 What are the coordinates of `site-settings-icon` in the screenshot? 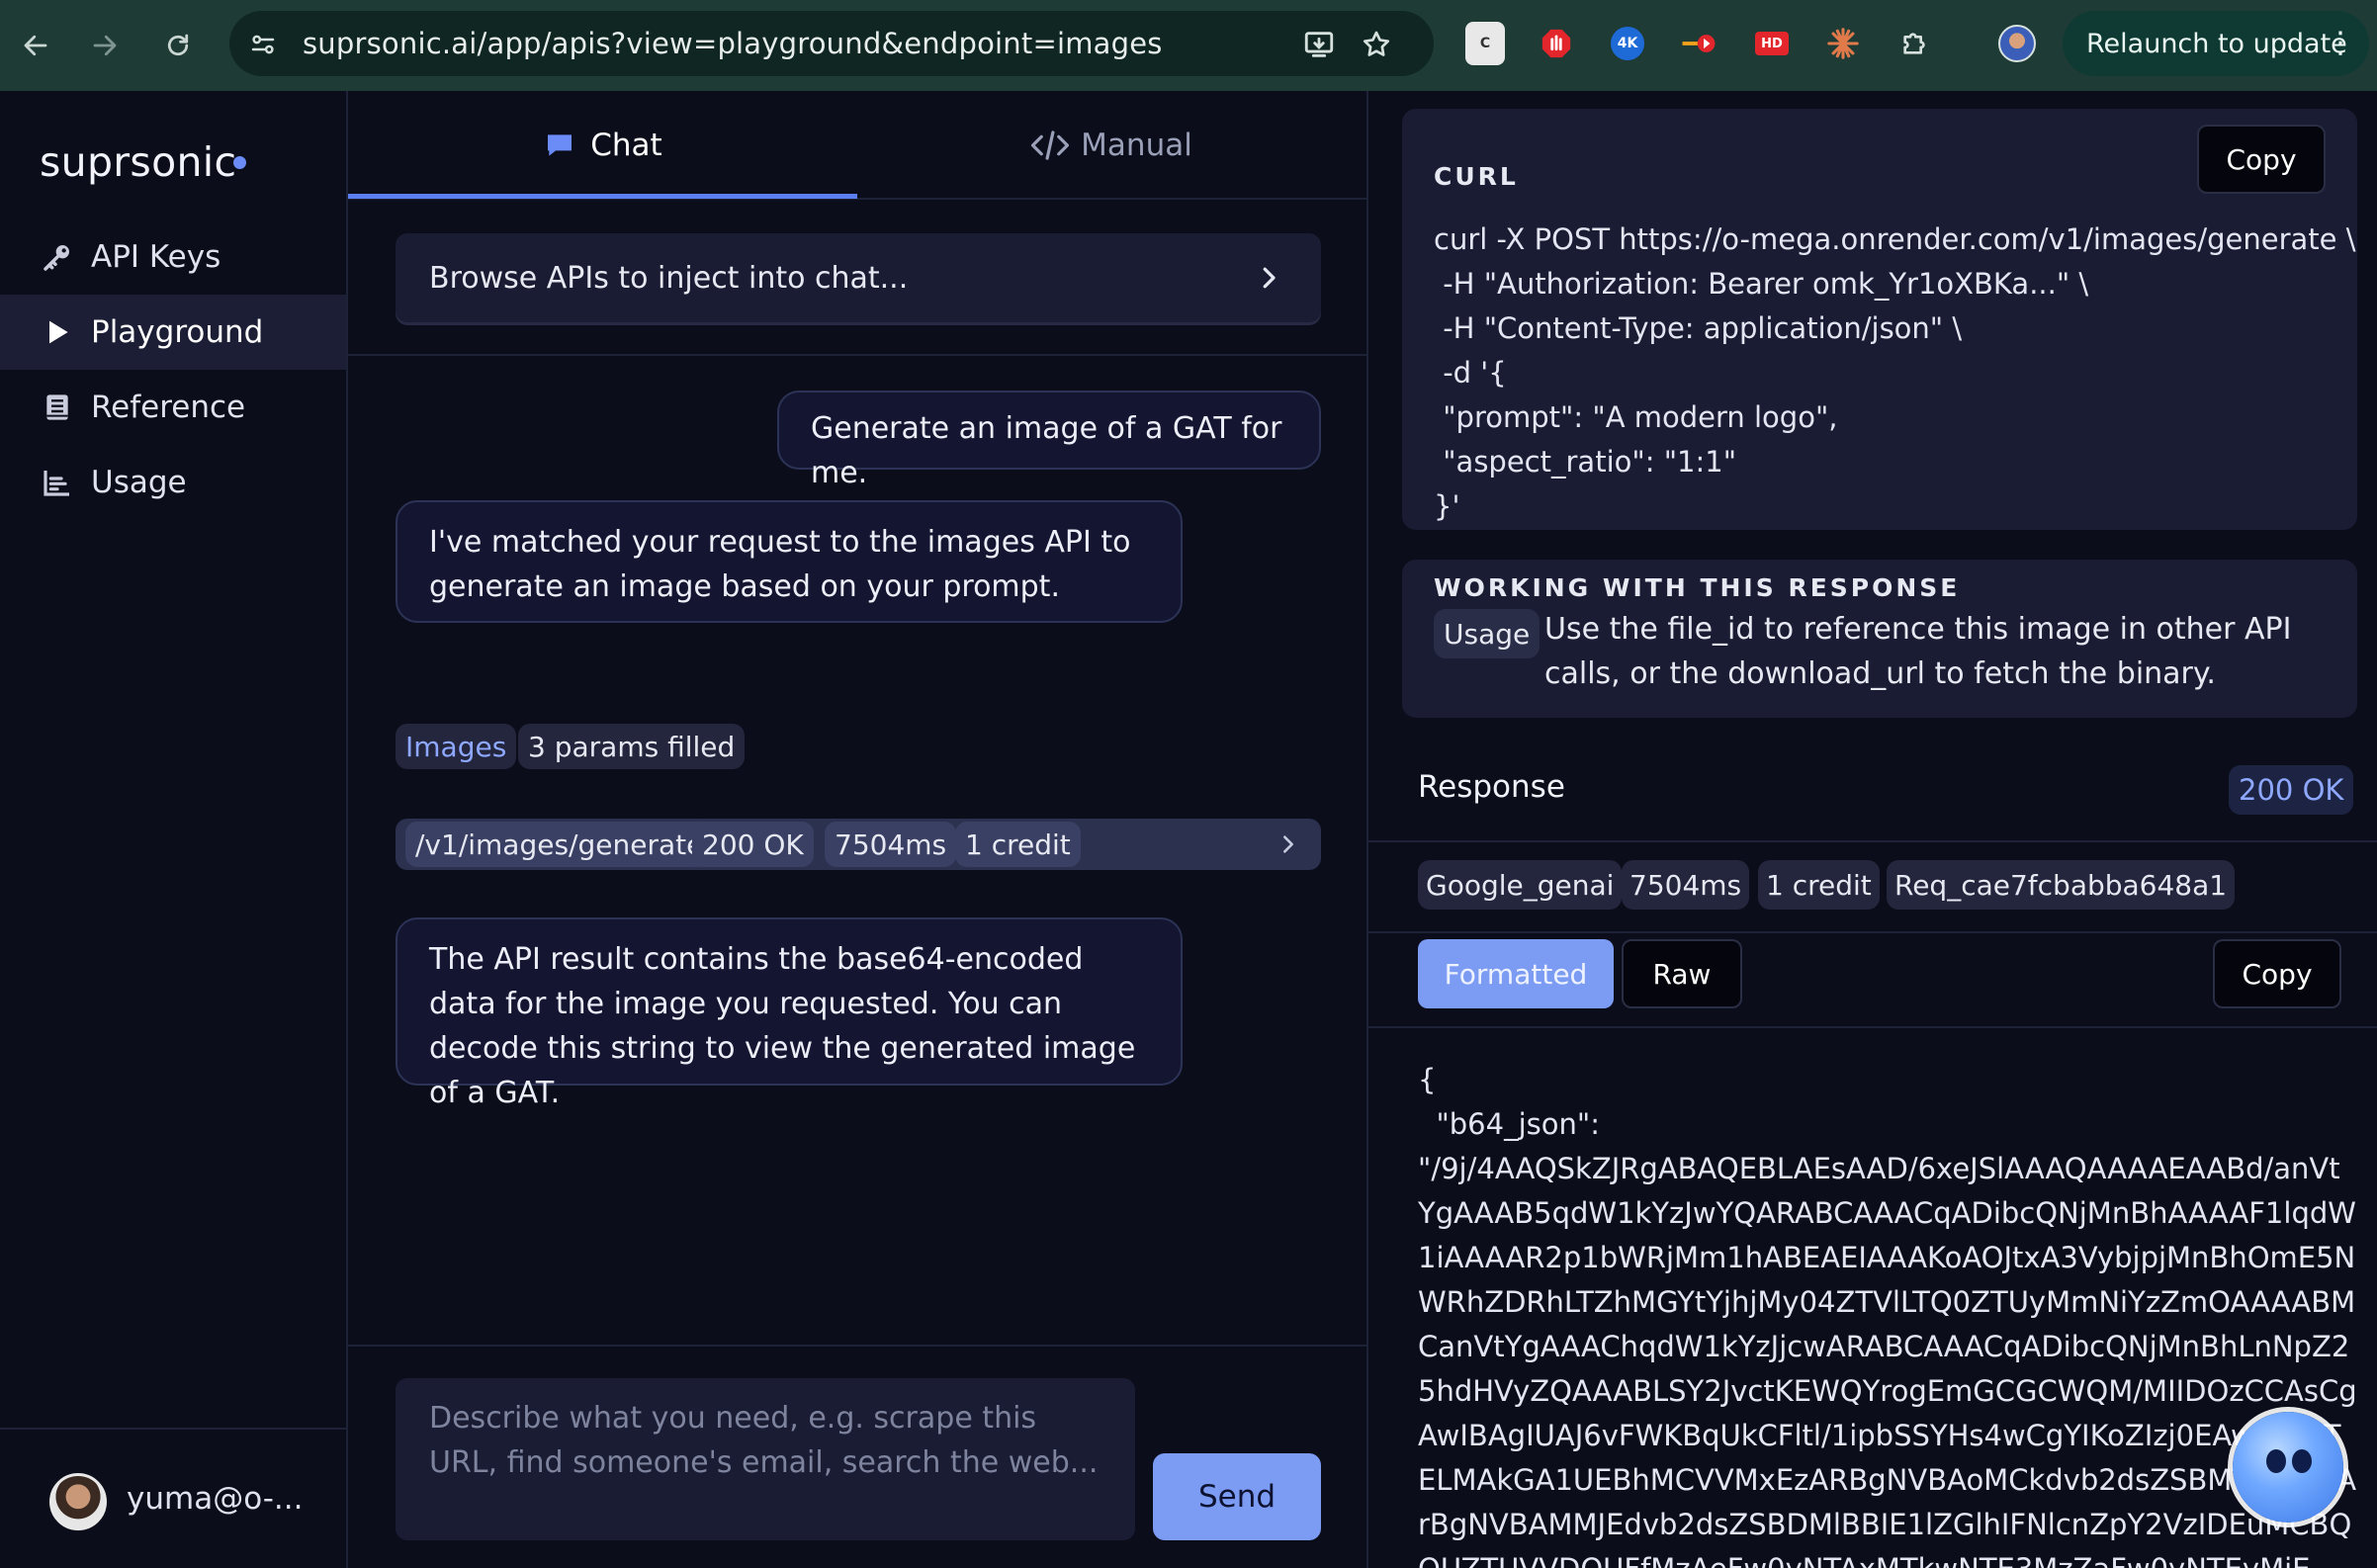 It's located at (263, 45).